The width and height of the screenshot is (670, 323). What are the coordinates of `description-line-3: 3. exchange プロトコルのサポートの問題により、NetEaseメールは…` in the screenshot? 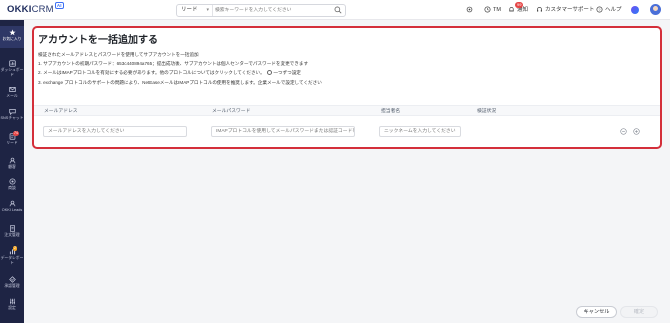 It's located at (180, 82).